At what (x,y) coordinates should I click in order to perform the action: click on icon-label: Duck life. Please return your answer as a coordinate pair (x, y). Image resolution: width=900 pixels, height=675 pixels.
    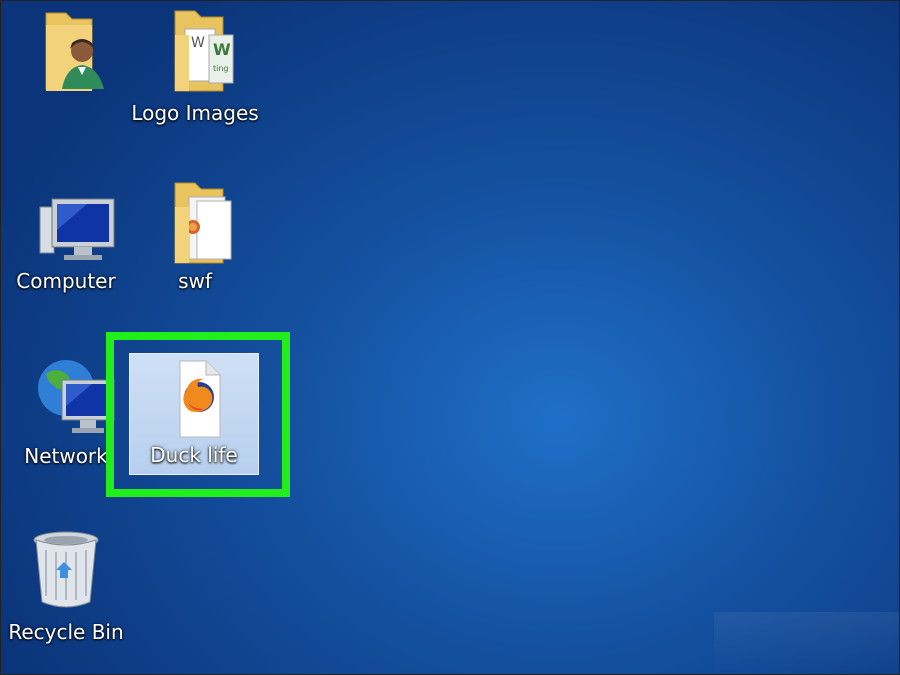
    Looking at the image, I should click on (194, 455).